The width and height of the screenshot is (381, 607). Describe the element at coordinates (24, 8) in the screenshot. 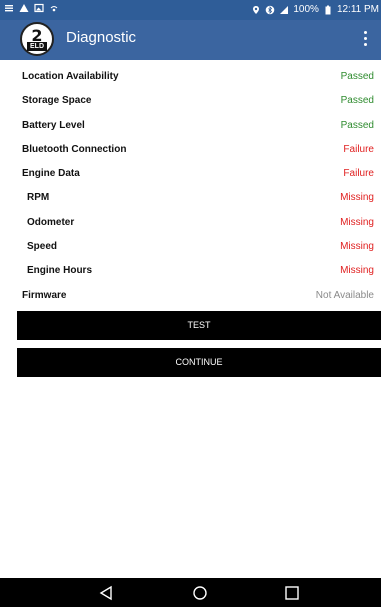

I see `warning-icon` at that location.